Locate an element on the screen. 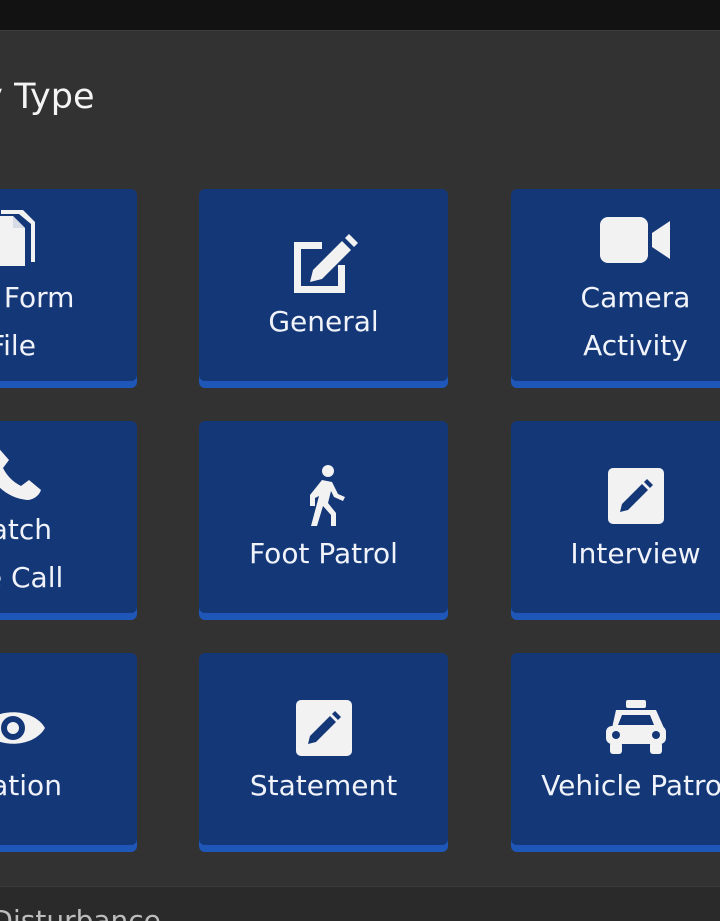 The image size is (720, 921). tile-label: General is located at coordinates (323, 321).